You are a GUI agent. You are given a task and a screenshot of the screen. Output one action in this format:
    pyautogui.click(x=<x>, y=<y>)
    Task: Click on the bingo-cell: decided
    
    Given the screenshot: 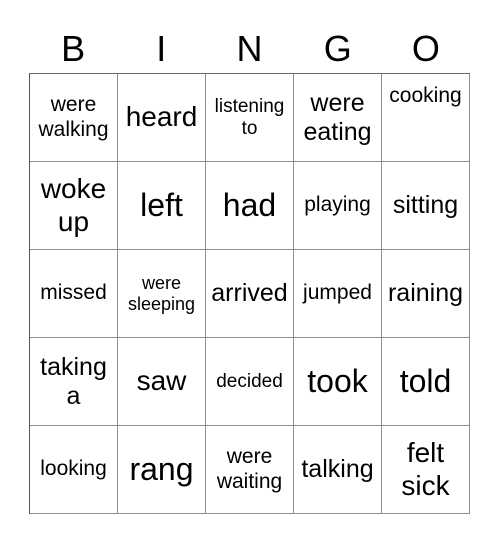 What is the action you would take?
    pyautogui.click(x=250, y=382)
    